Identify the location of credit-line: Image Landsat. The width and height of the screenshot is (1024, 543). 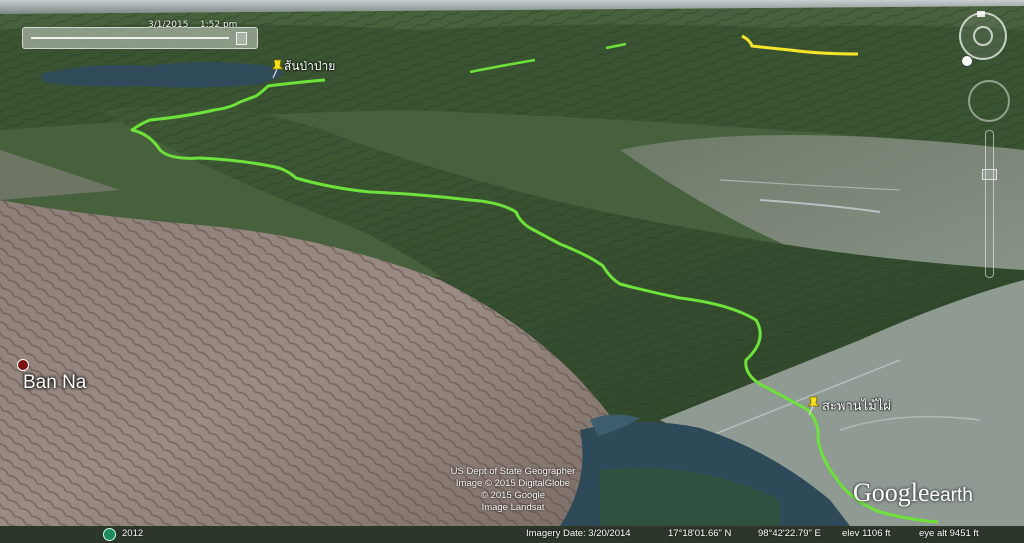
(513, 507).